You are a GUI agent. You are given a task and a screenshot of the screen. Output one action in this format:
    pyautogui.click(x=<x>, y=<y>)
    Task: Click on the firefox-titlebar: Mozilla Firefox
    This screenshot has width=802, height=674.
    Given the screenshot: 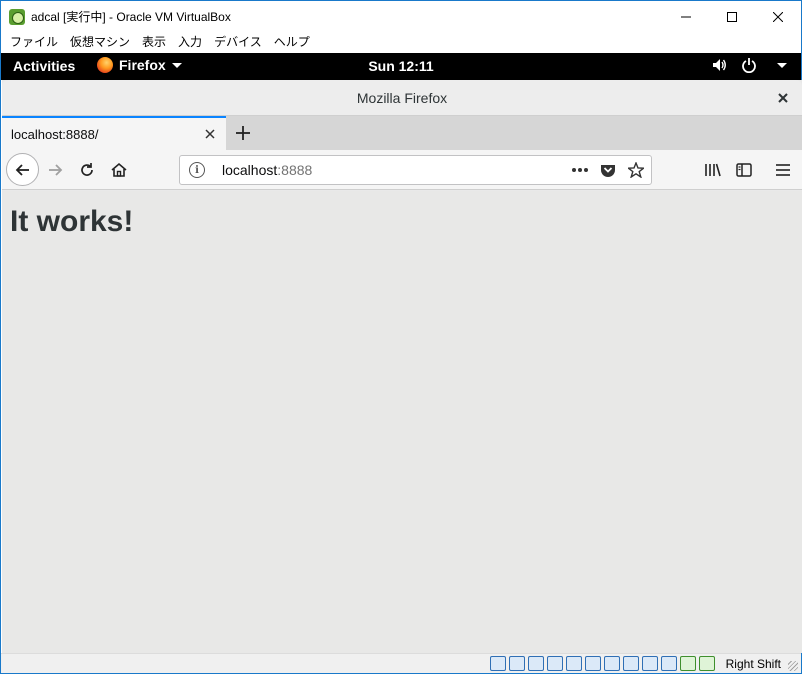 What is the action you would take?
    pyautogui.click(x=402, y=98)
    